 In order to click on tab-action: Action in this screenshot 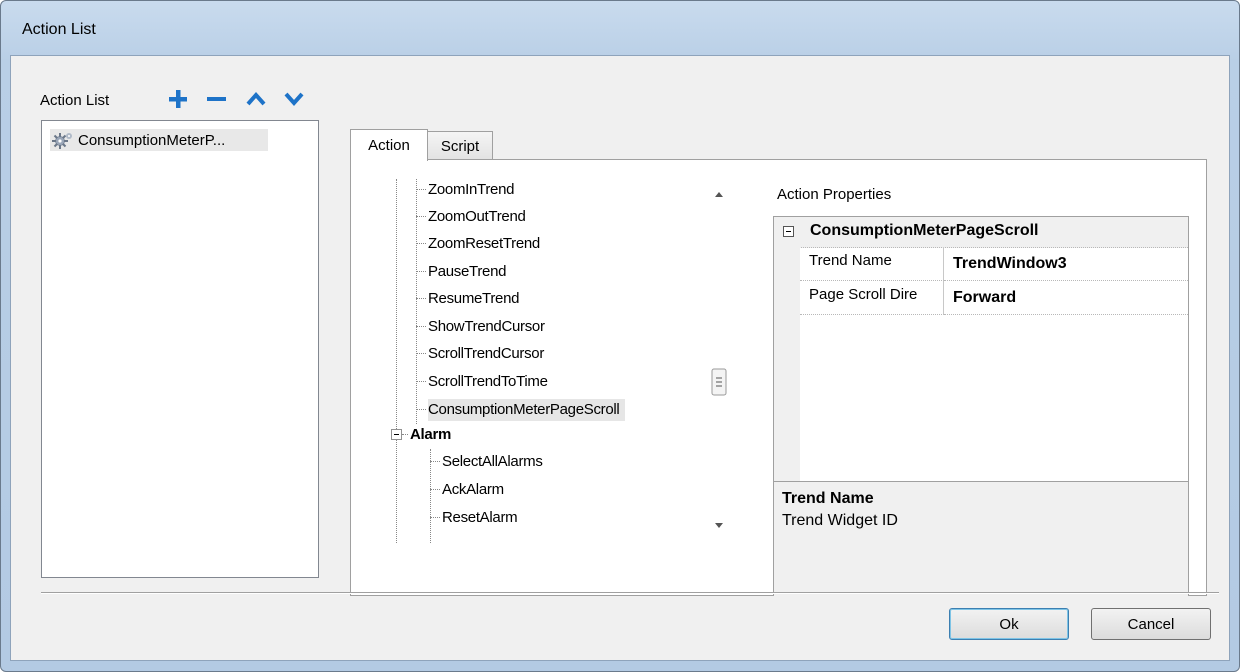, I will do `click(389, 145)`.